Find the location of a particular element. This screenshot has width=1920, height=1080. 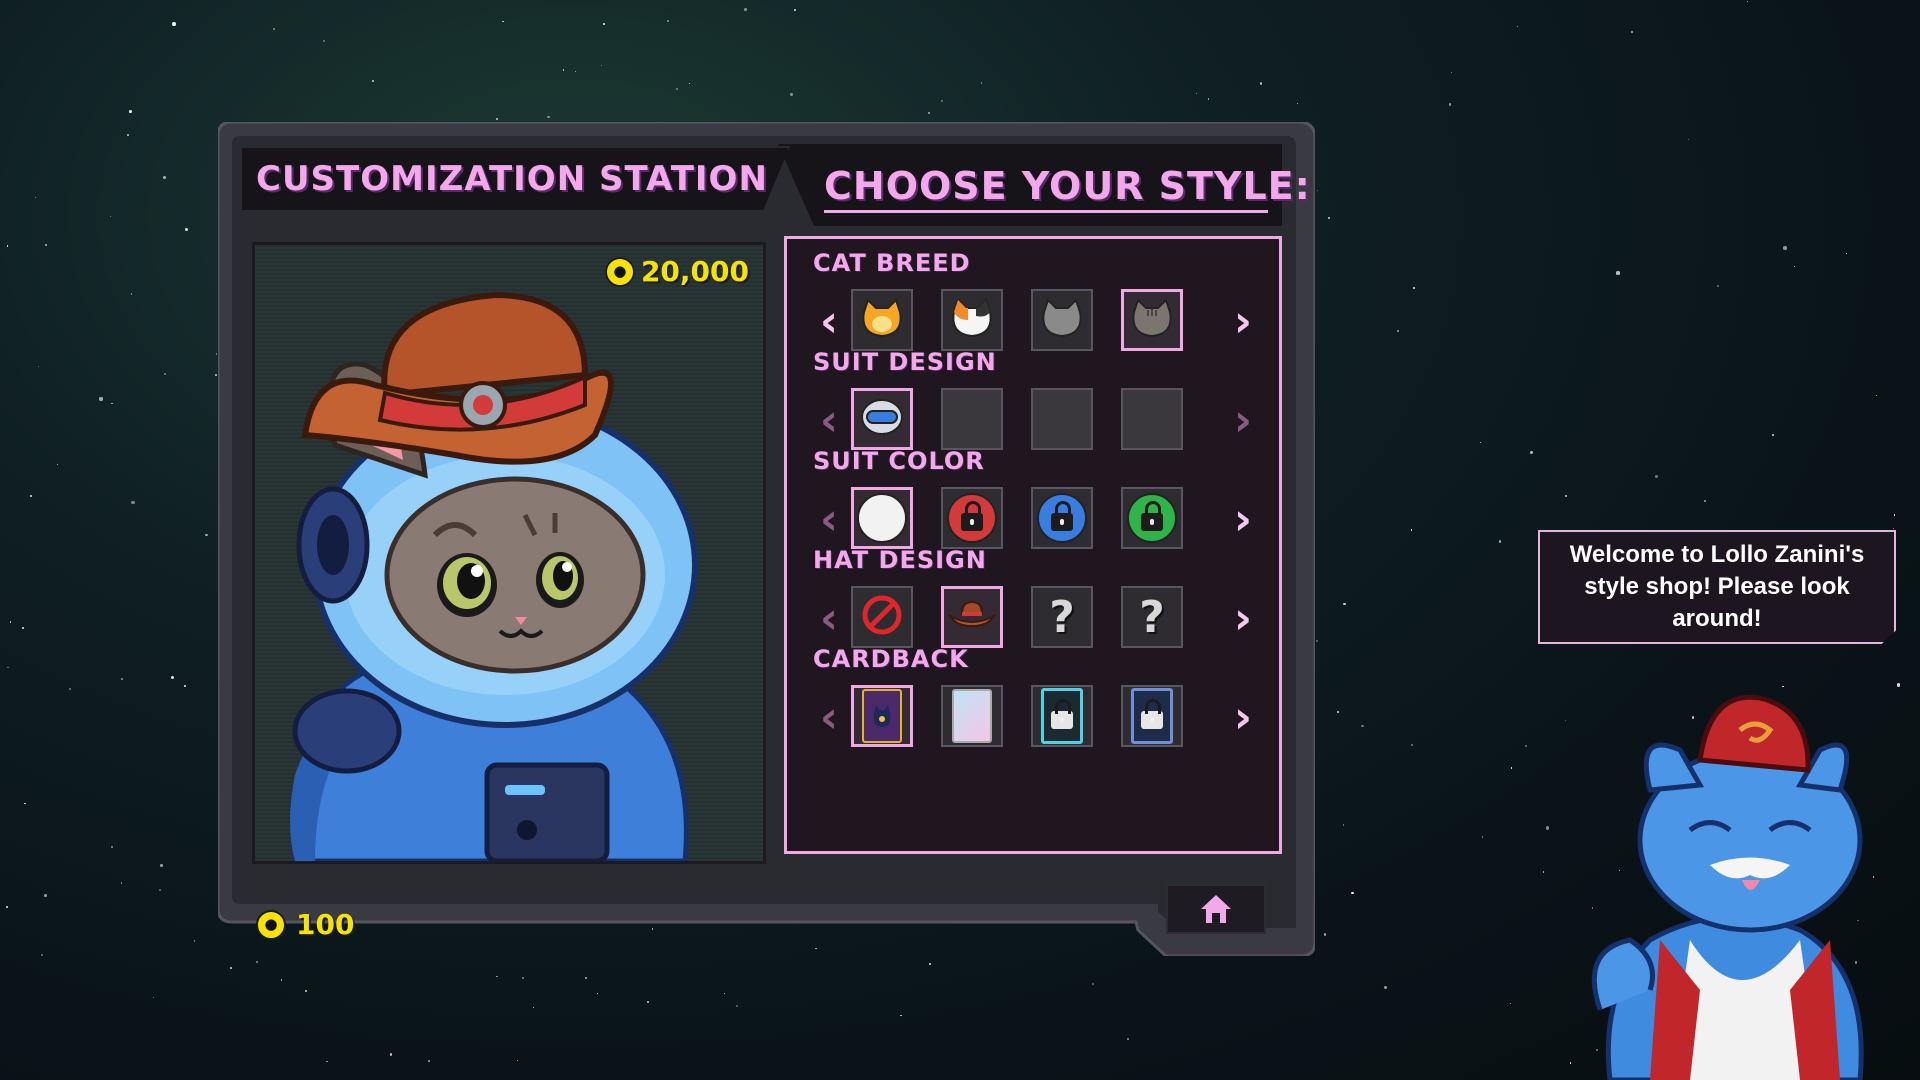

section-suit-color: SUIT COLOR ‹ › is located at coordinates (1033, 498).